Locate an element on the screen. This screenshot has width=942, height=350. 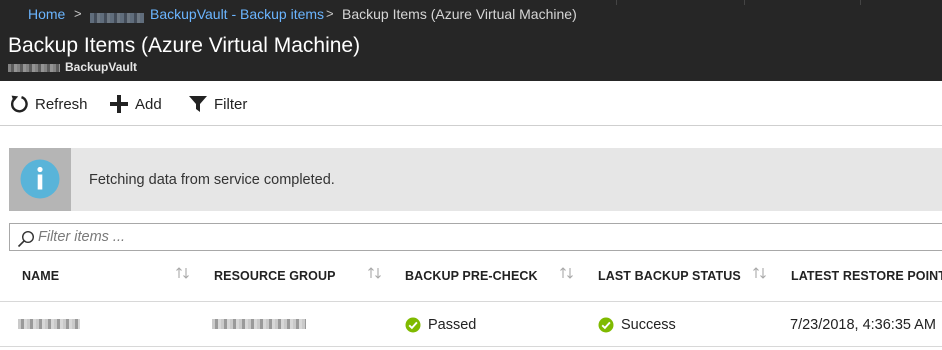
filter-input is located at coordinates (478, 237).